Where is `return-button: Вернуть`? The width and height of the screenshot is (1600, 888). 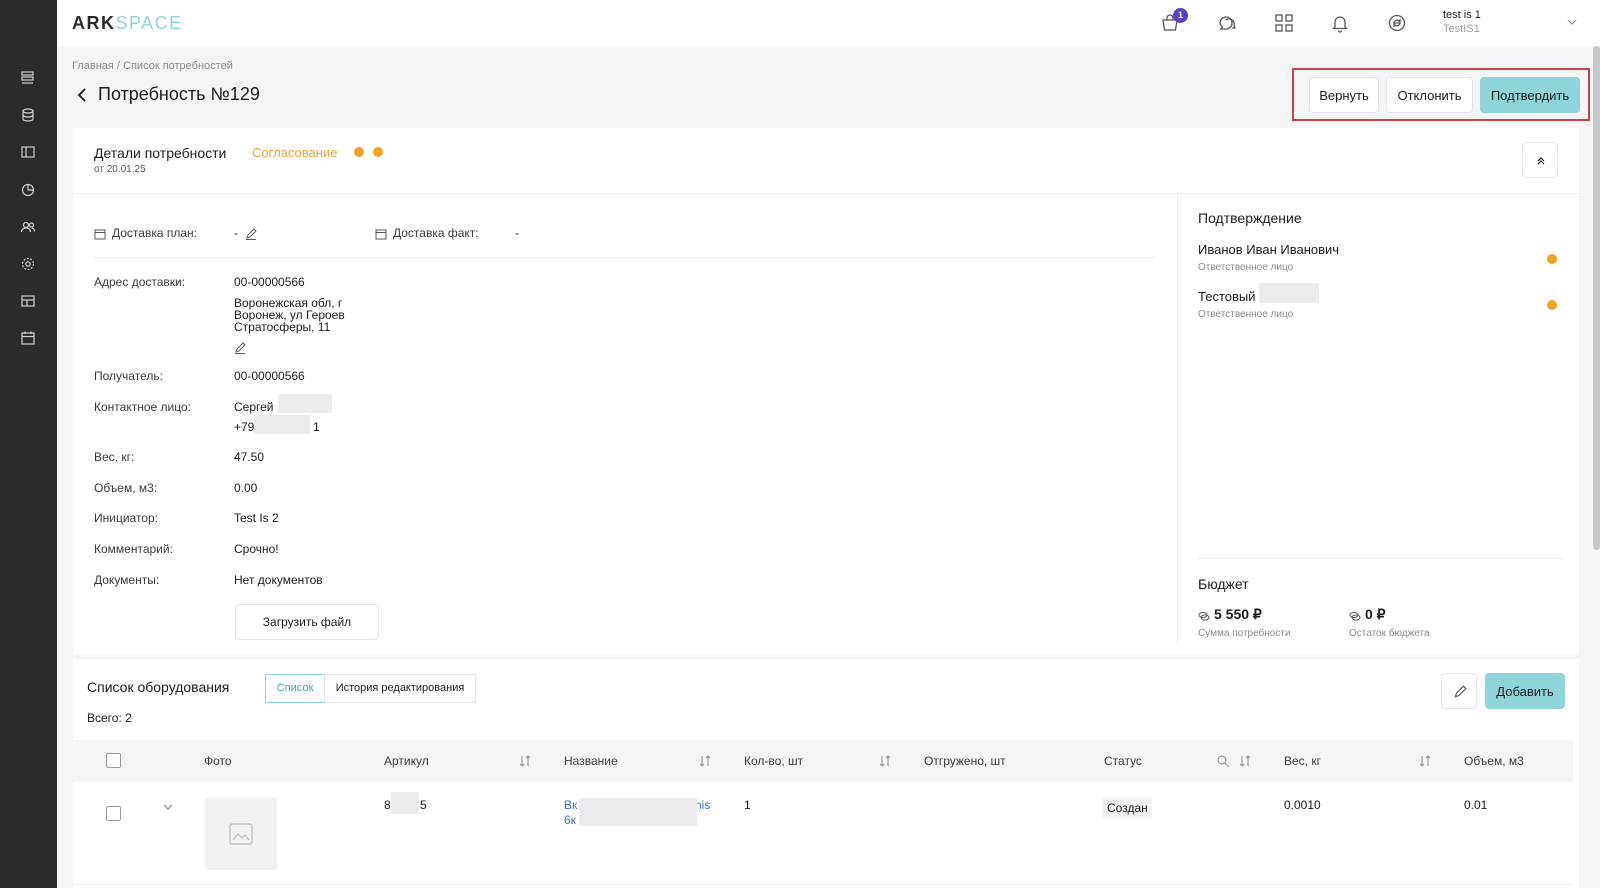 return-button: Вернуть is located at coordinates (1344, 95).